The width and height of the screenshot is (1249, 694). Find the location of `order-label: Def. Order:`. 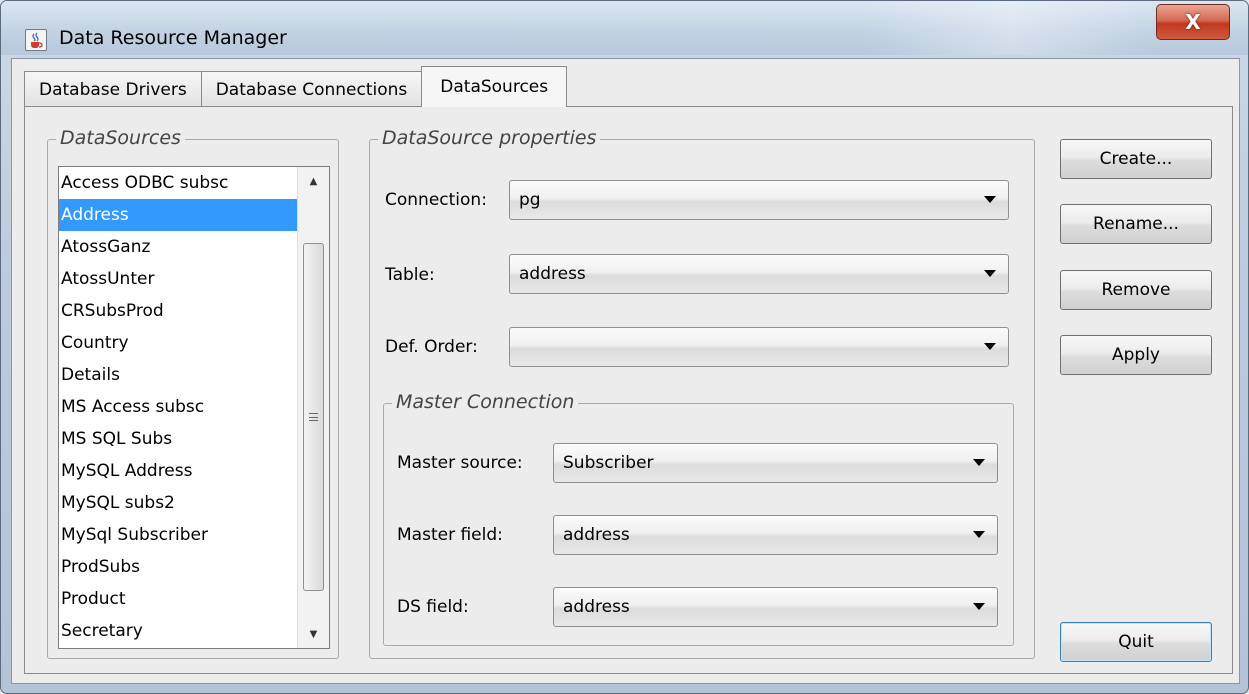

order-label: Def. Order: is located at coordinates (431, 347).